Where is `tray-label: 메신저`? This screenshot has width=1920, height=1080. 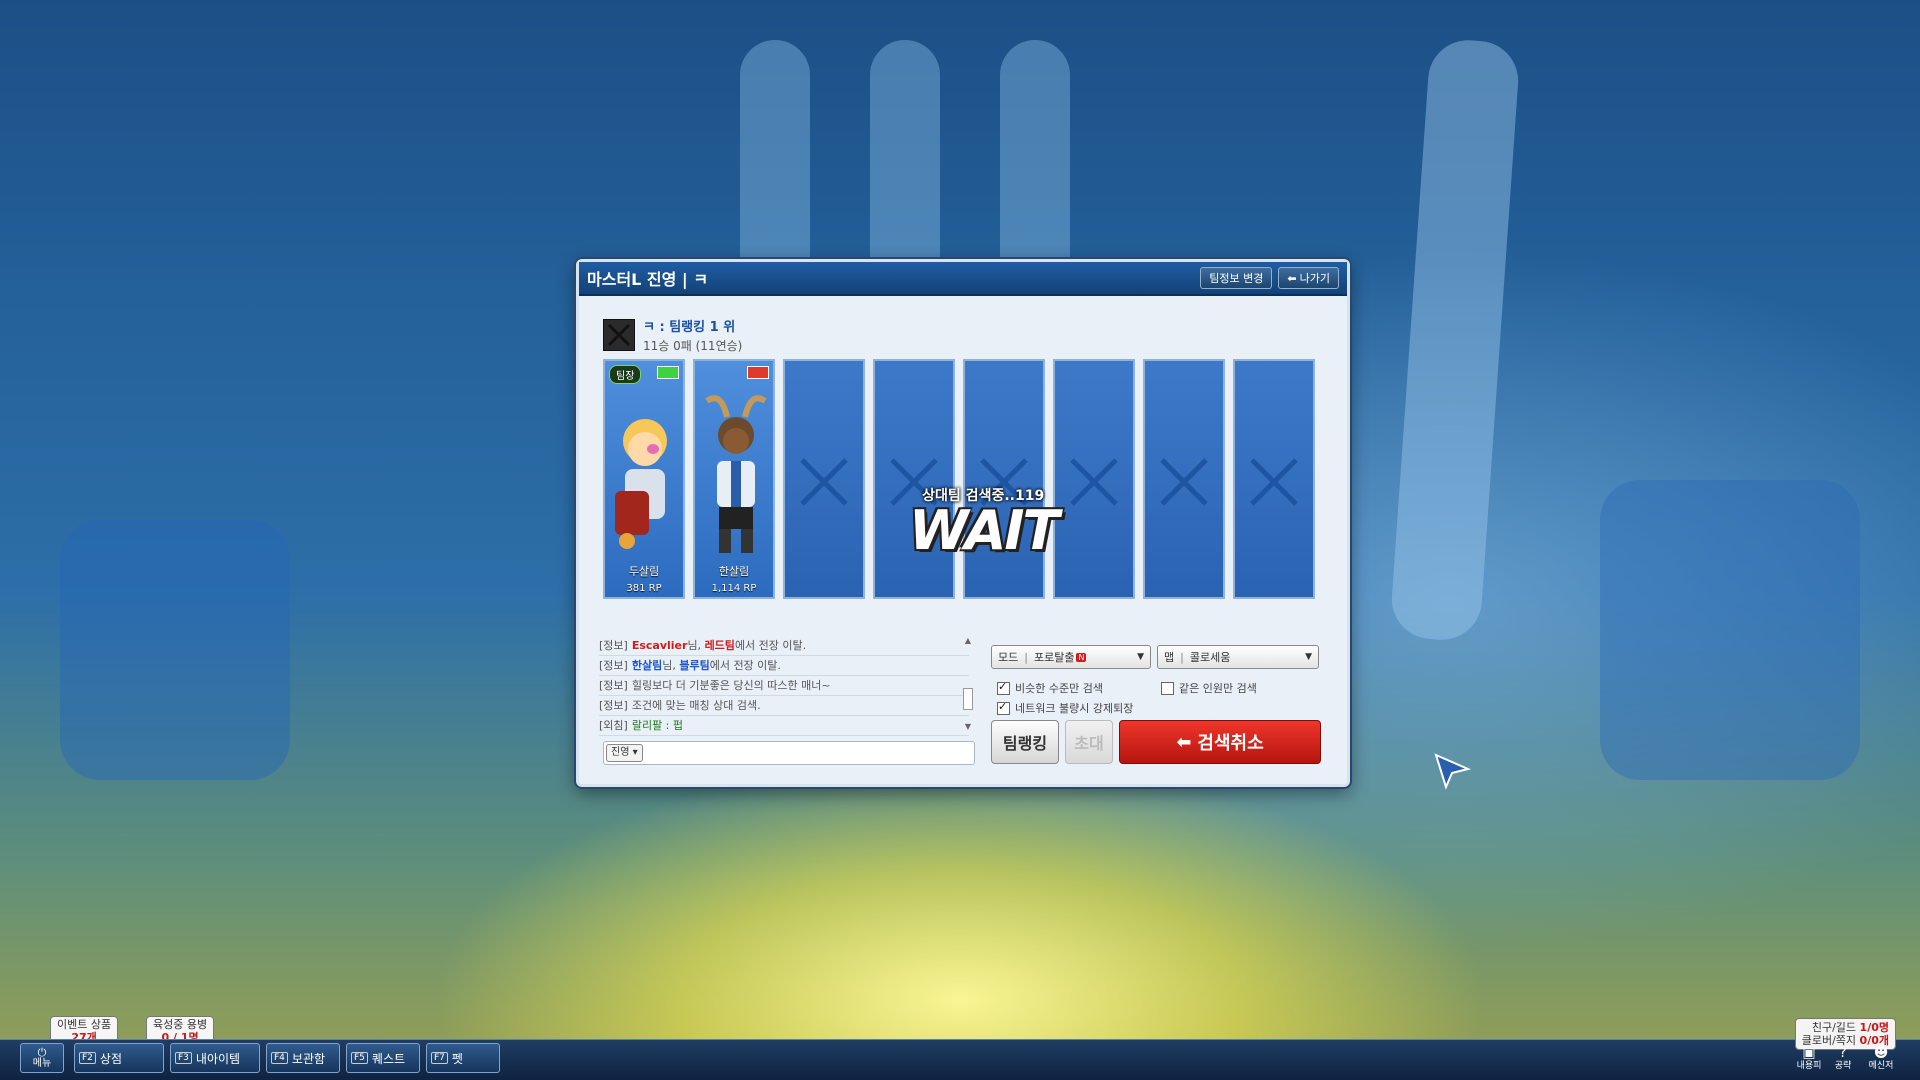
tray-label: 메신저 is located at coordinates (1881, 1066).